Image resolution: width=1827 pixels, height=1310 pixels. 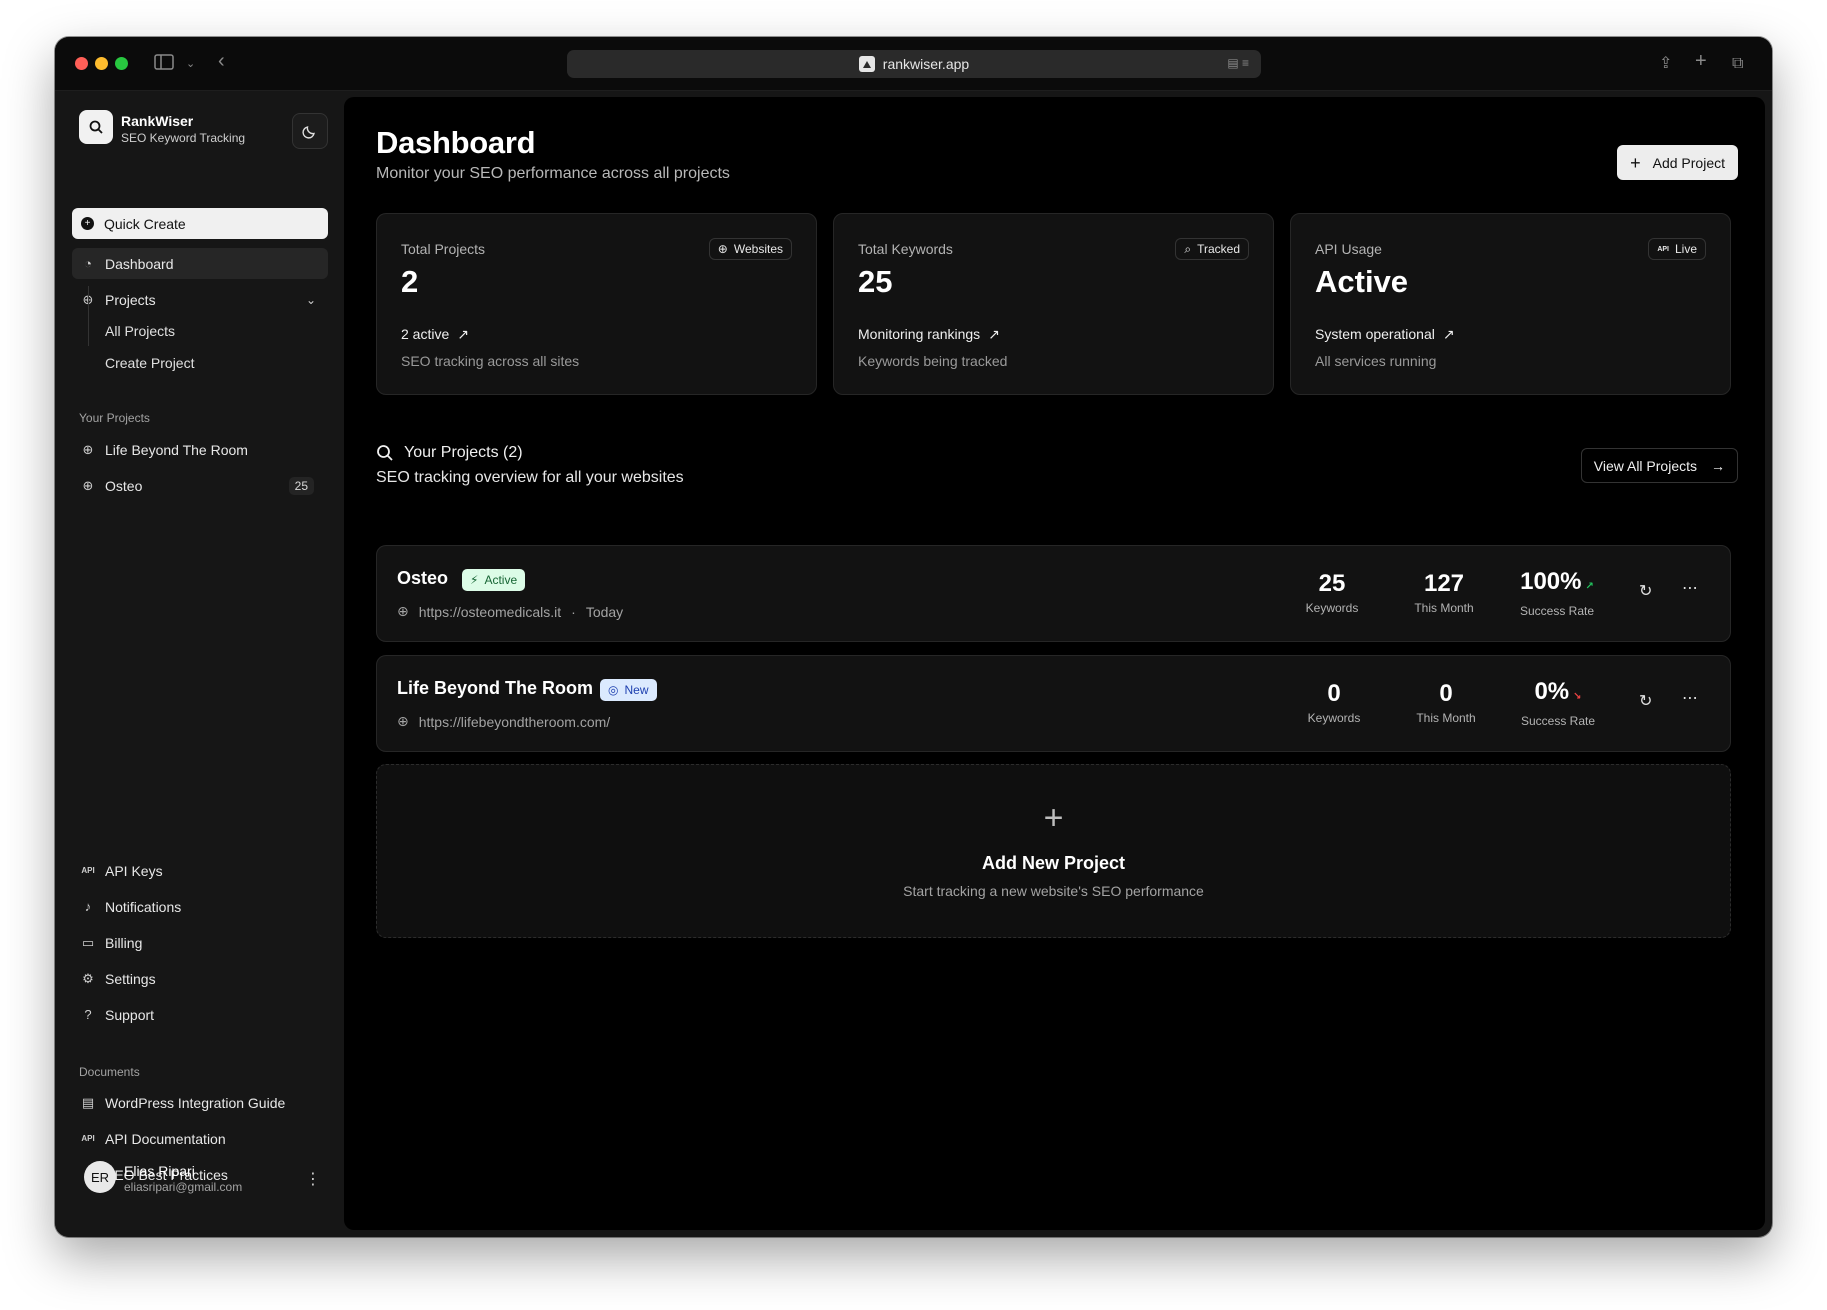 What do you see at coordinates (1577, 696) in the screenshot?
I see `trend-down-sparkline-icon: ↘` at bounding box center [1577, 696].